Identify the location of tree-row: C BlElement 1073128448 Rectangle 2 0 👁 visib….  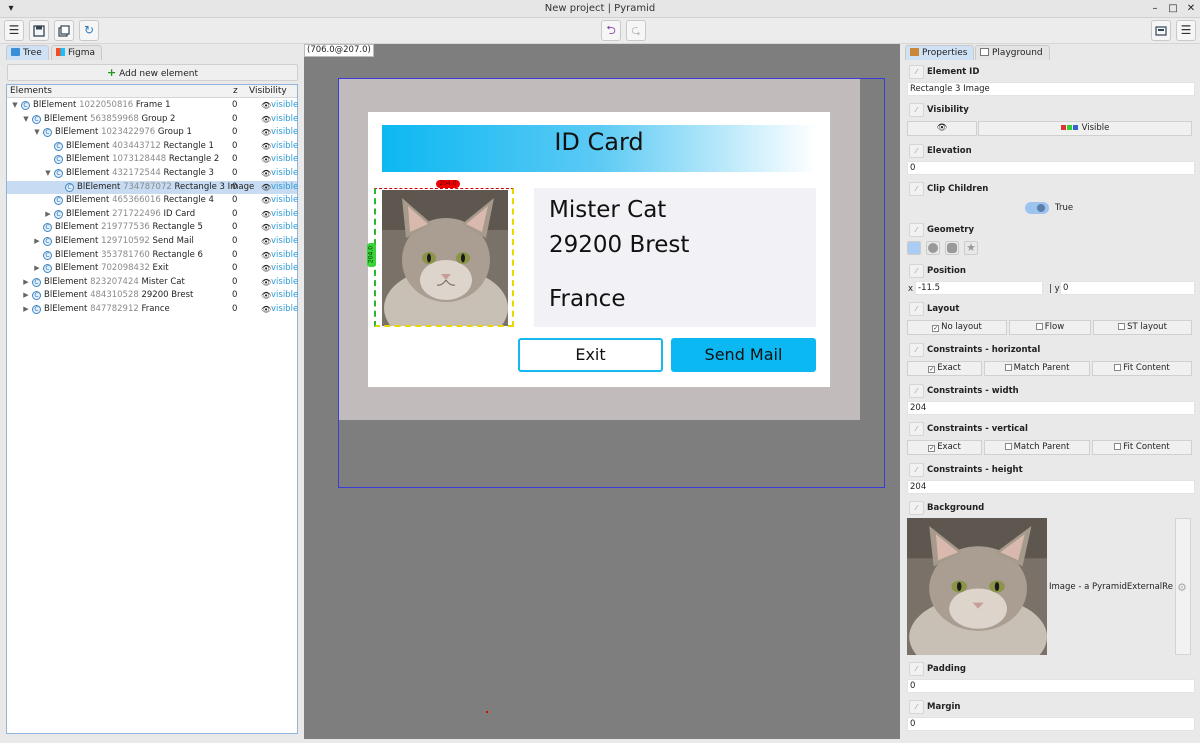
(152, 159).